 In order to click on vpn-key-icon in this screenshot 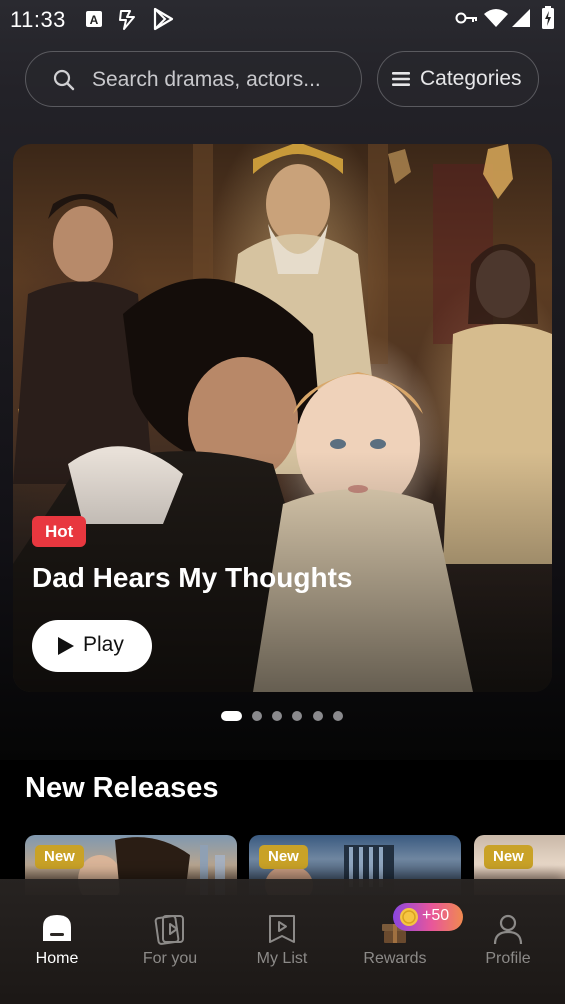, I will do `click(466, 18)`.